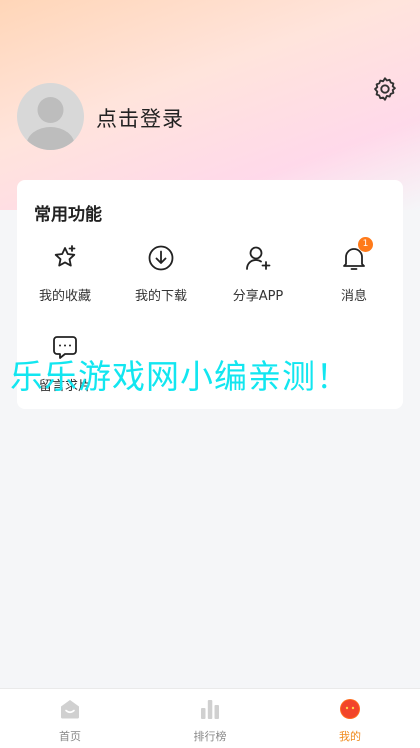 The image size is (420, 748). Describe the element at coordinates (210, 709) in the screenshot. I see `ranking-icon` at that location.